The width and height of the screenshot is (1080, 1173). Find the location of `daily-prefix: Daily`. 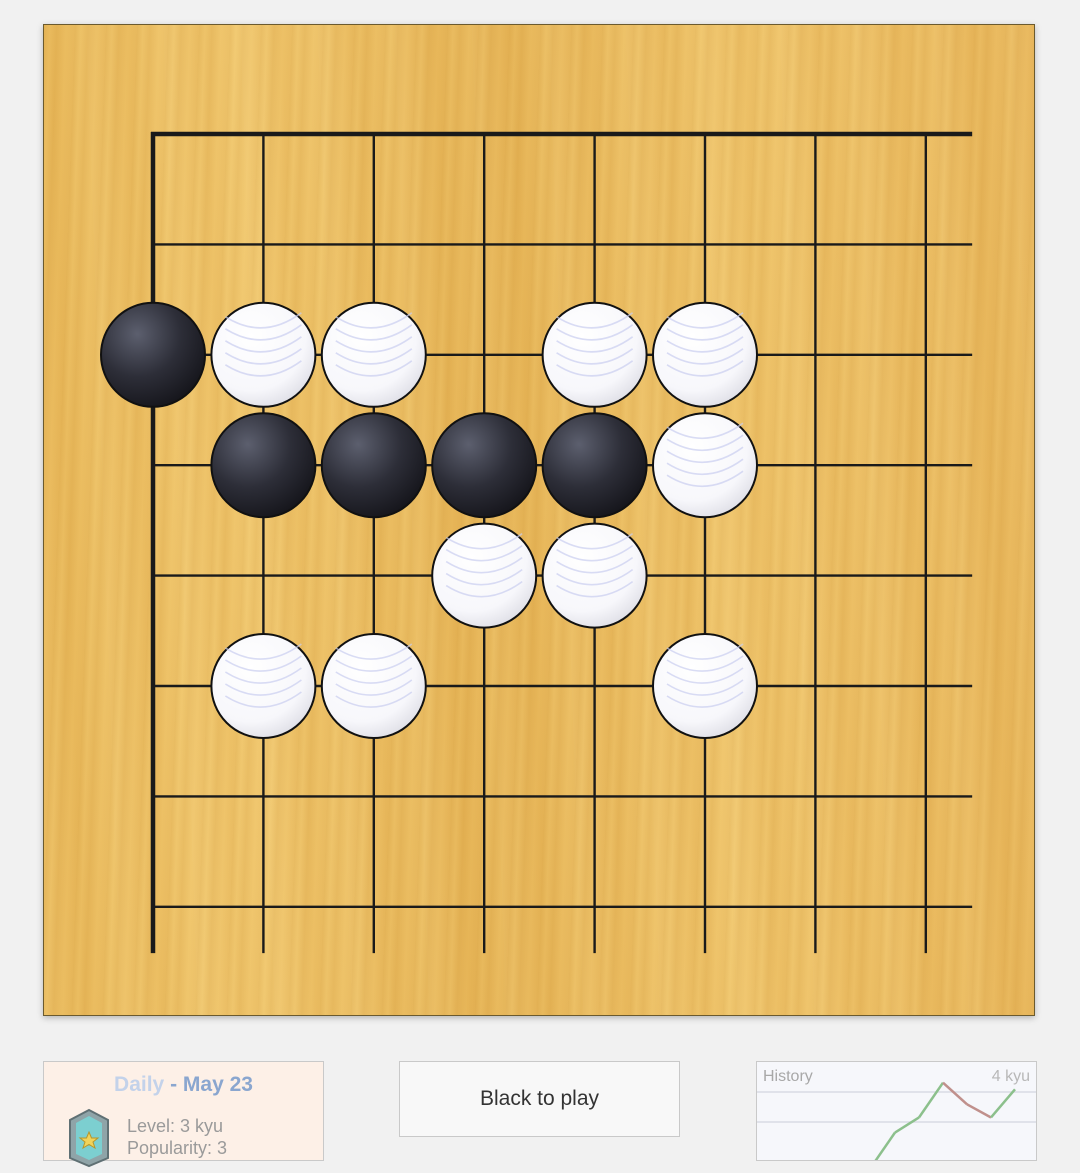

daily-prefix: Daily is located at coordinates (139, 1084).